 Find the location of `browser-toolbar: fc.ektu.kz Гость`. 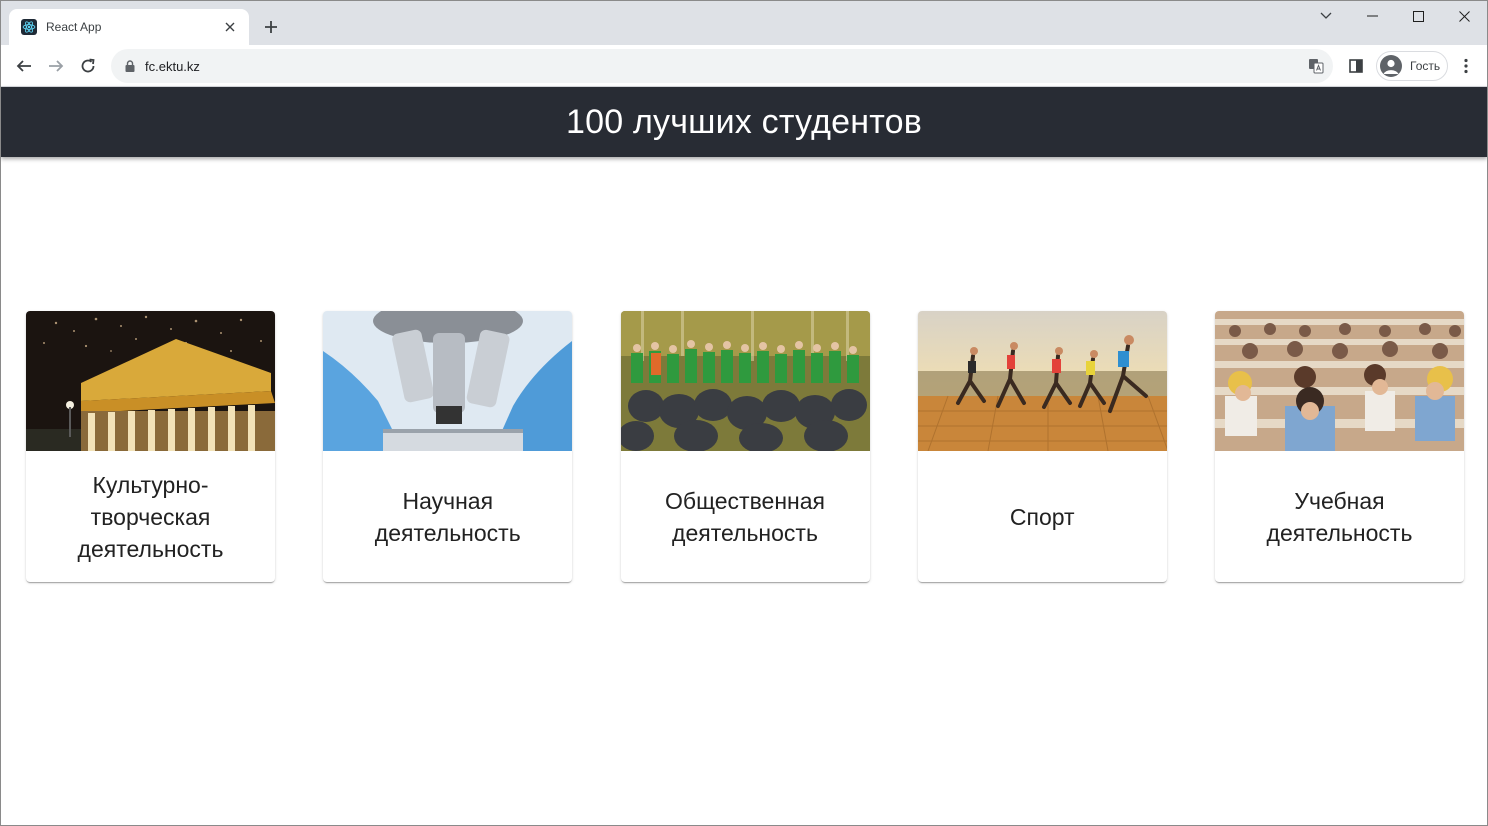

browser-toolbar: fc.ektu.kz Гость is located at coordinates (744, 66).